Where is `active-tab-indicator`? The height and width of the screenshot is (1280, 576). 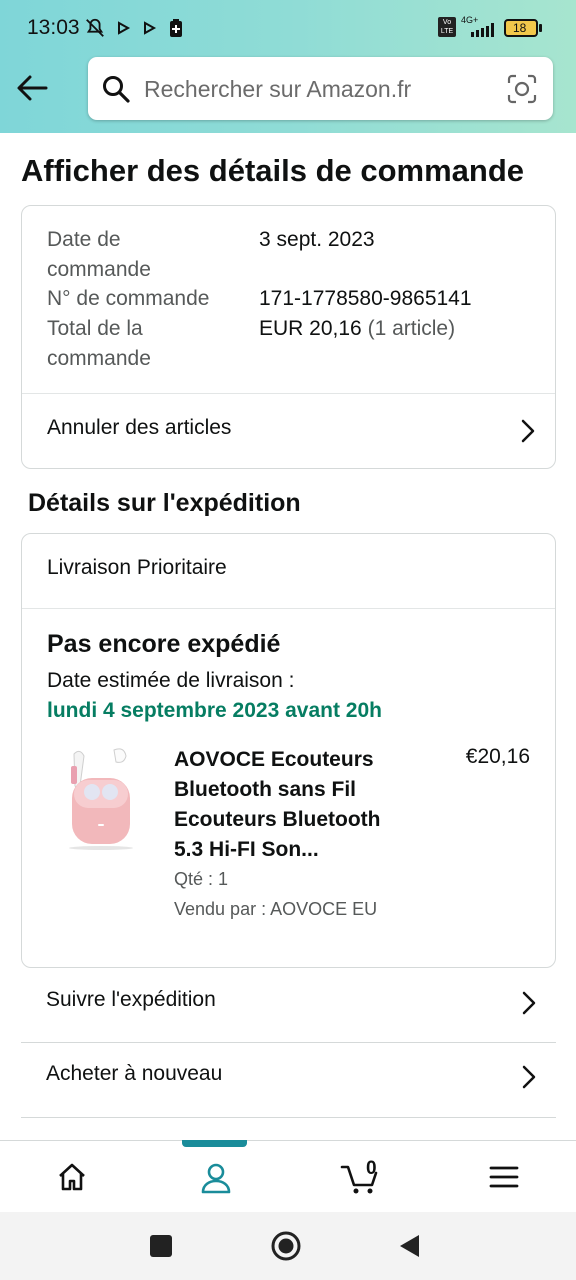
active-tab-indicator is located at coordinates (214, 1143).